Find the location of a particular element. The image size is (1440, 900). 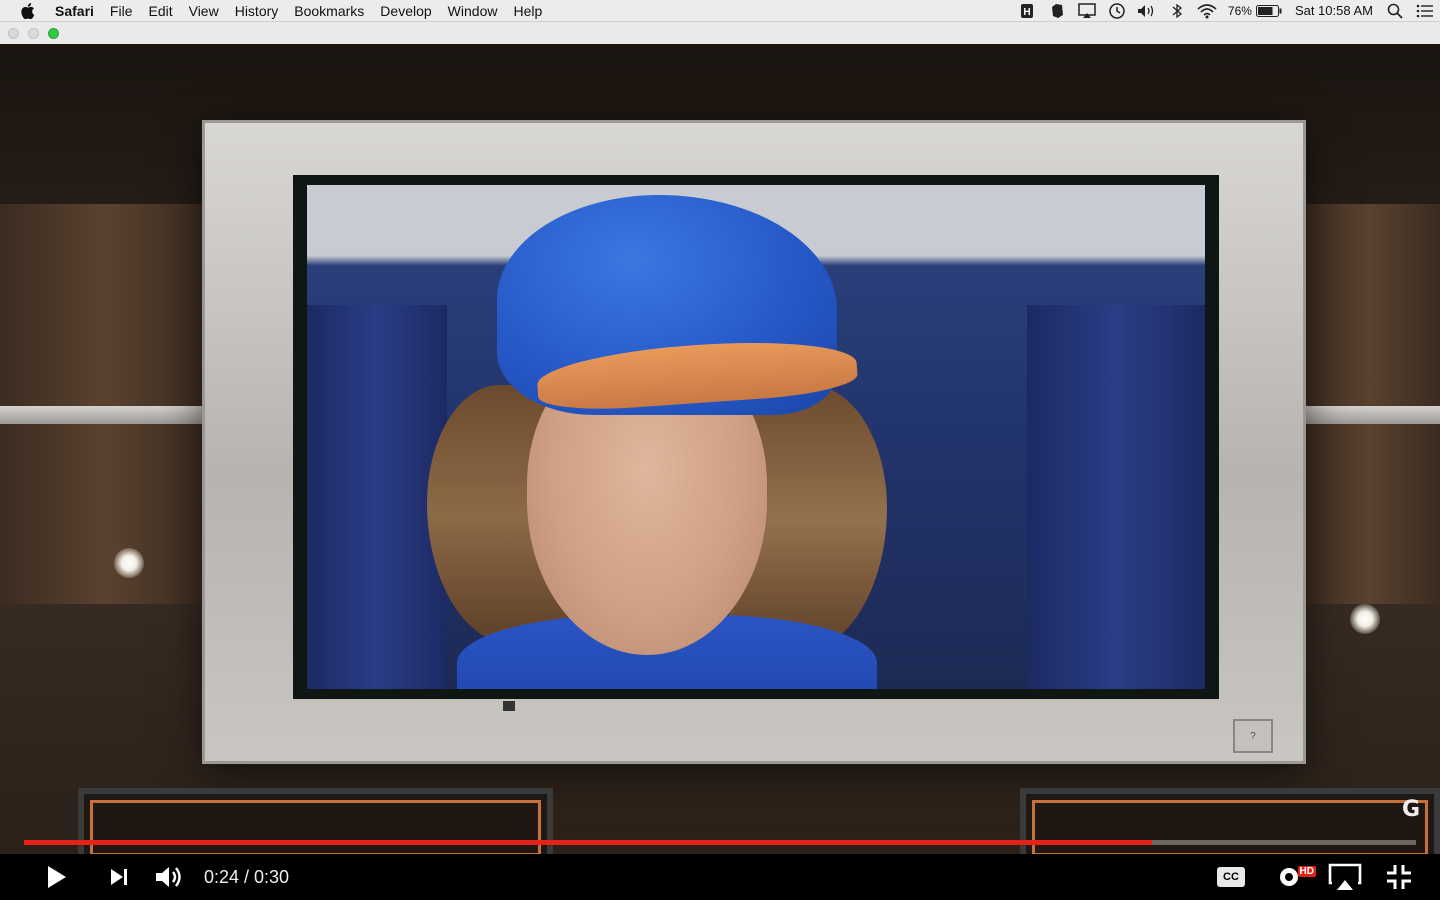

exit-fullscreen-icon is located at coordinates (1399, 877).